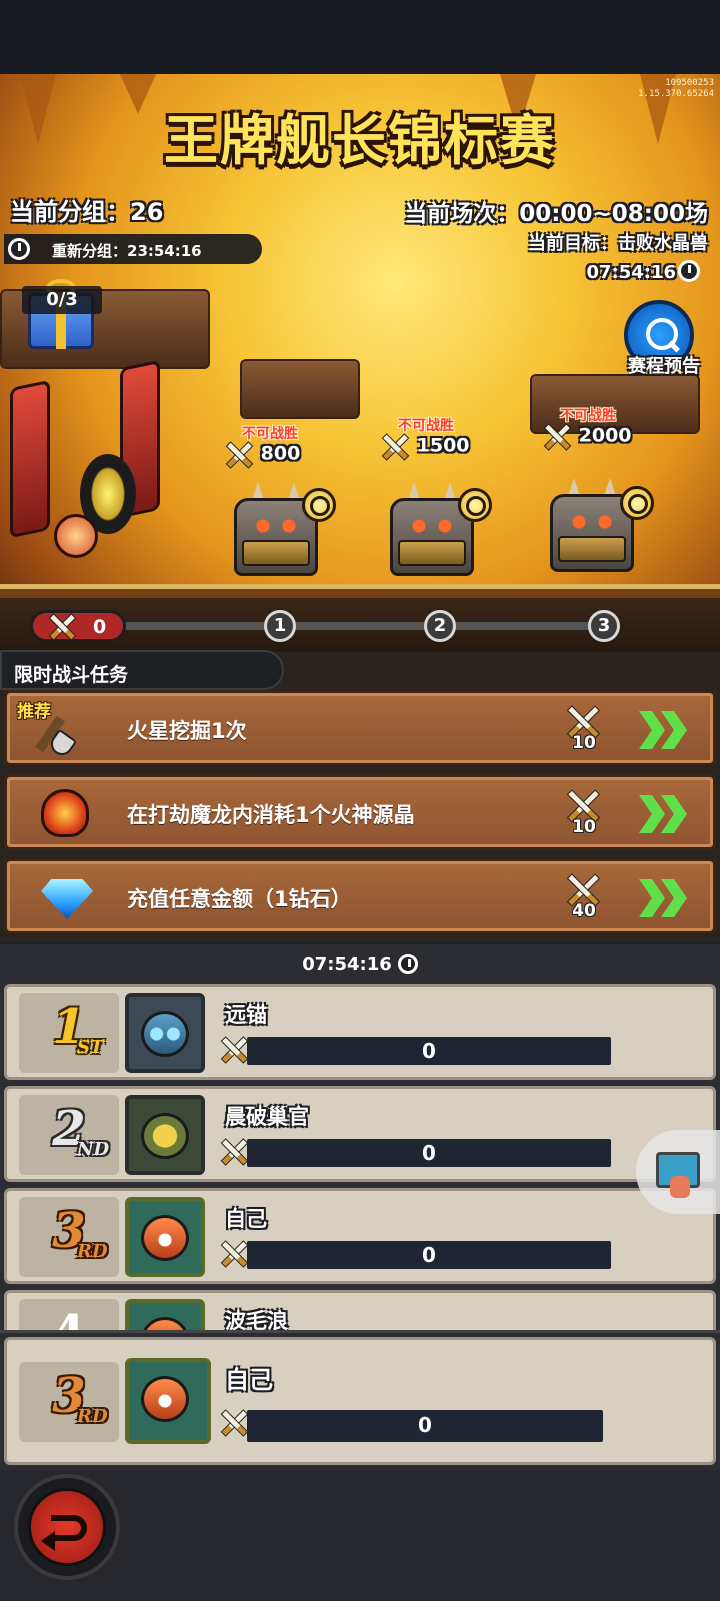 This screenshot has height=1601, width=720. Describe the element at coordinates (246, 1015) in the screenshot. I see `player-name: 远锚` at that location.